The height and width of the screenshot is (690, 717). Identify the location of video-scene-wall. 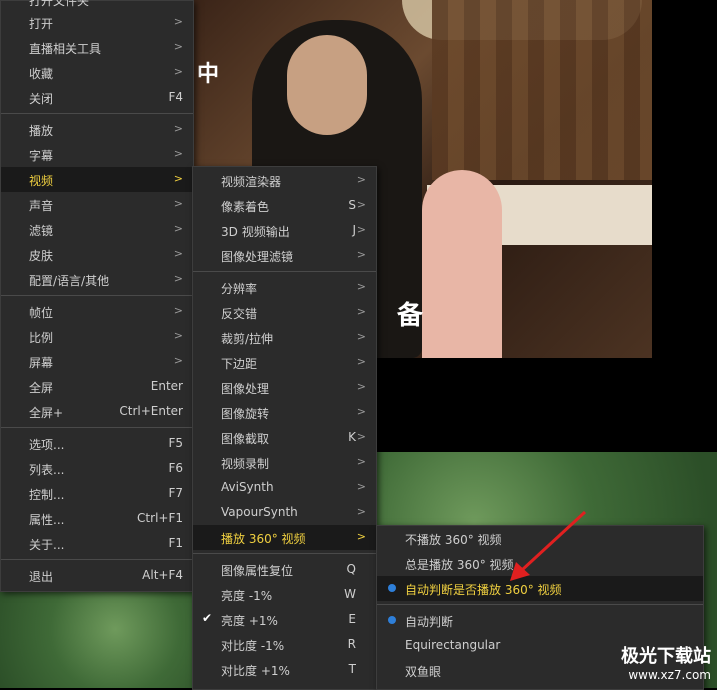
(542, 90).